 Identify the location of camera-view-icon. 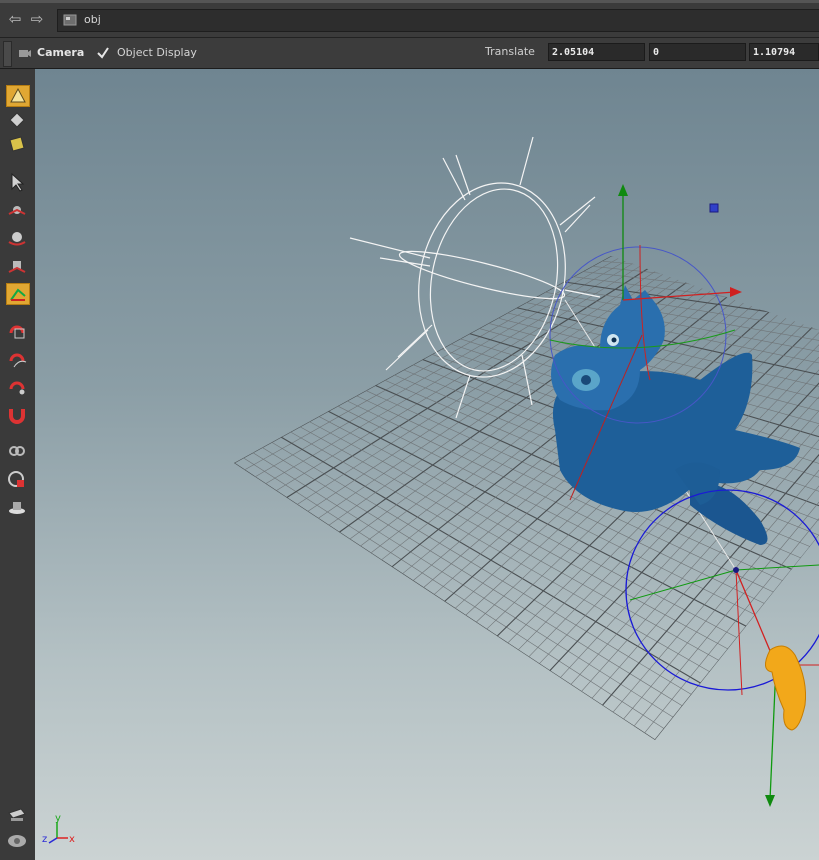
(18, 841).